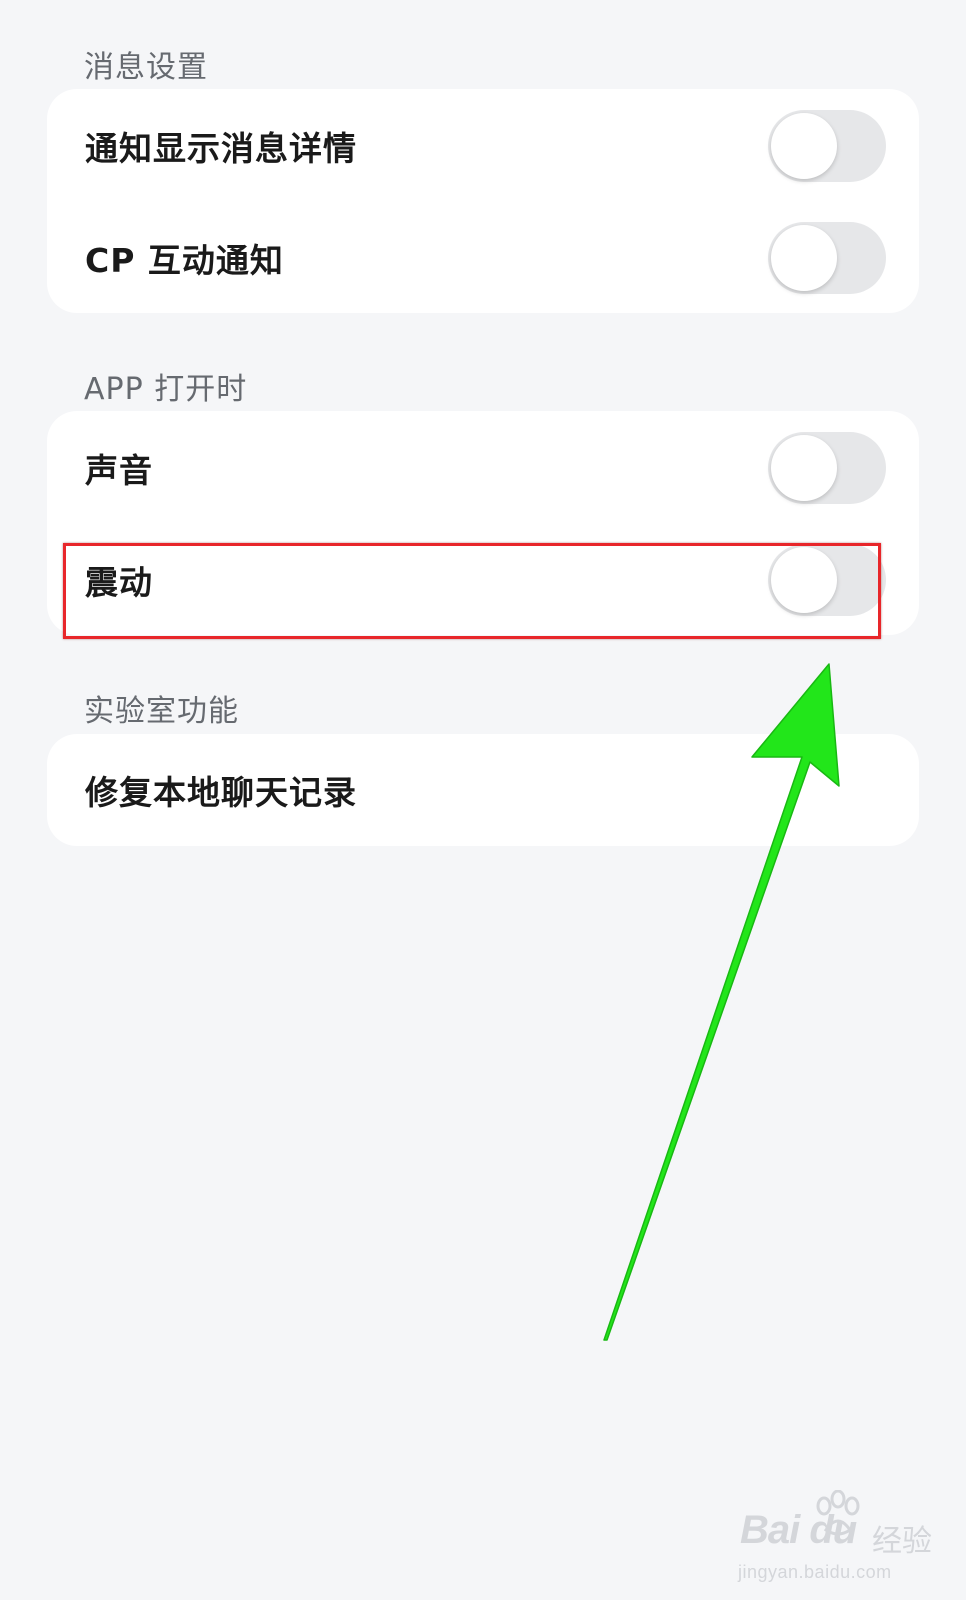 The height and width of the screenshot is (1600, 966). I want to click on cp-interaction-notify-toggle, so click(827, 258).